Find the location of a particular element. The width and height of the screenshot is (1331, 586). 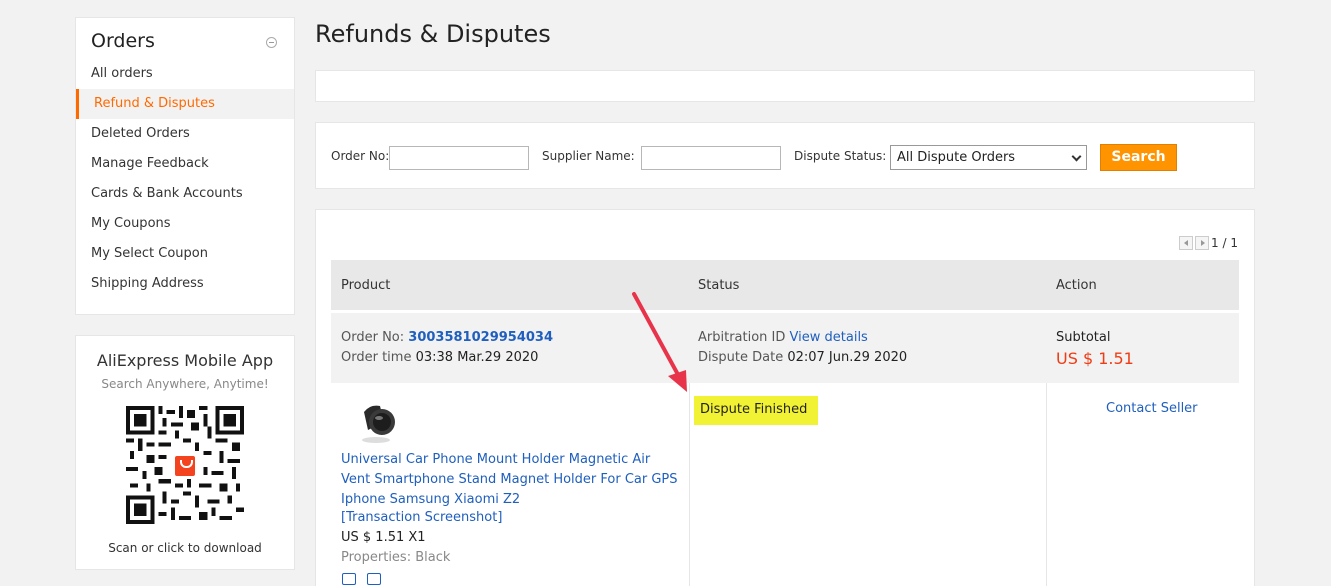

header-product: Product is located at coordinates (366, 285).